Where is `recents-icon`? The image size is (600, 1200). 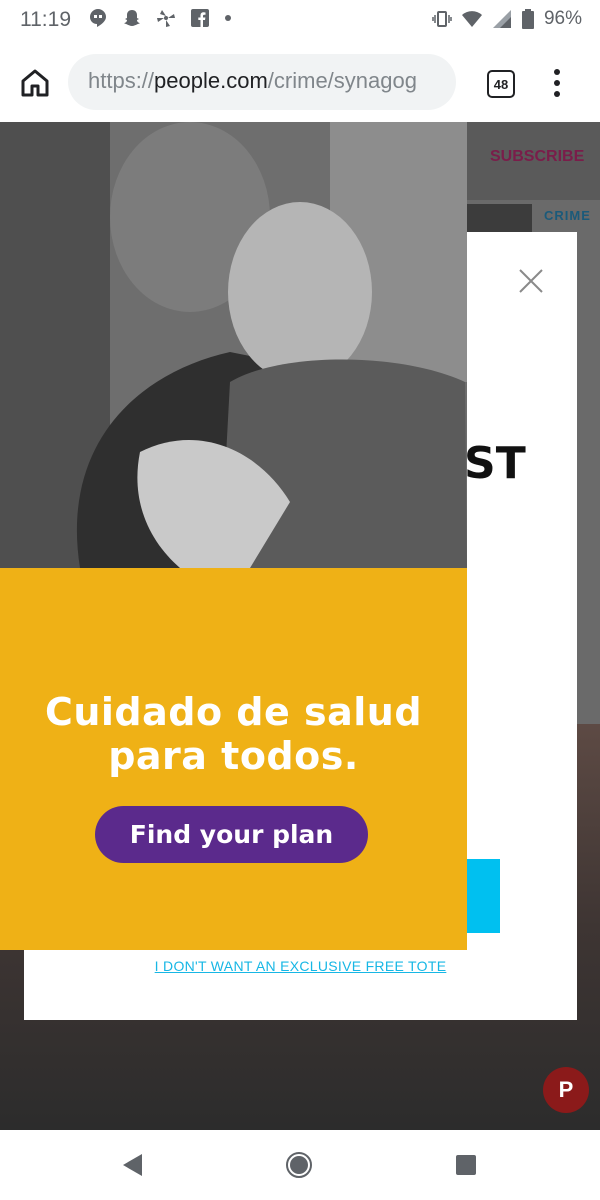
recents-icon is located at coordinates (466, 1165).